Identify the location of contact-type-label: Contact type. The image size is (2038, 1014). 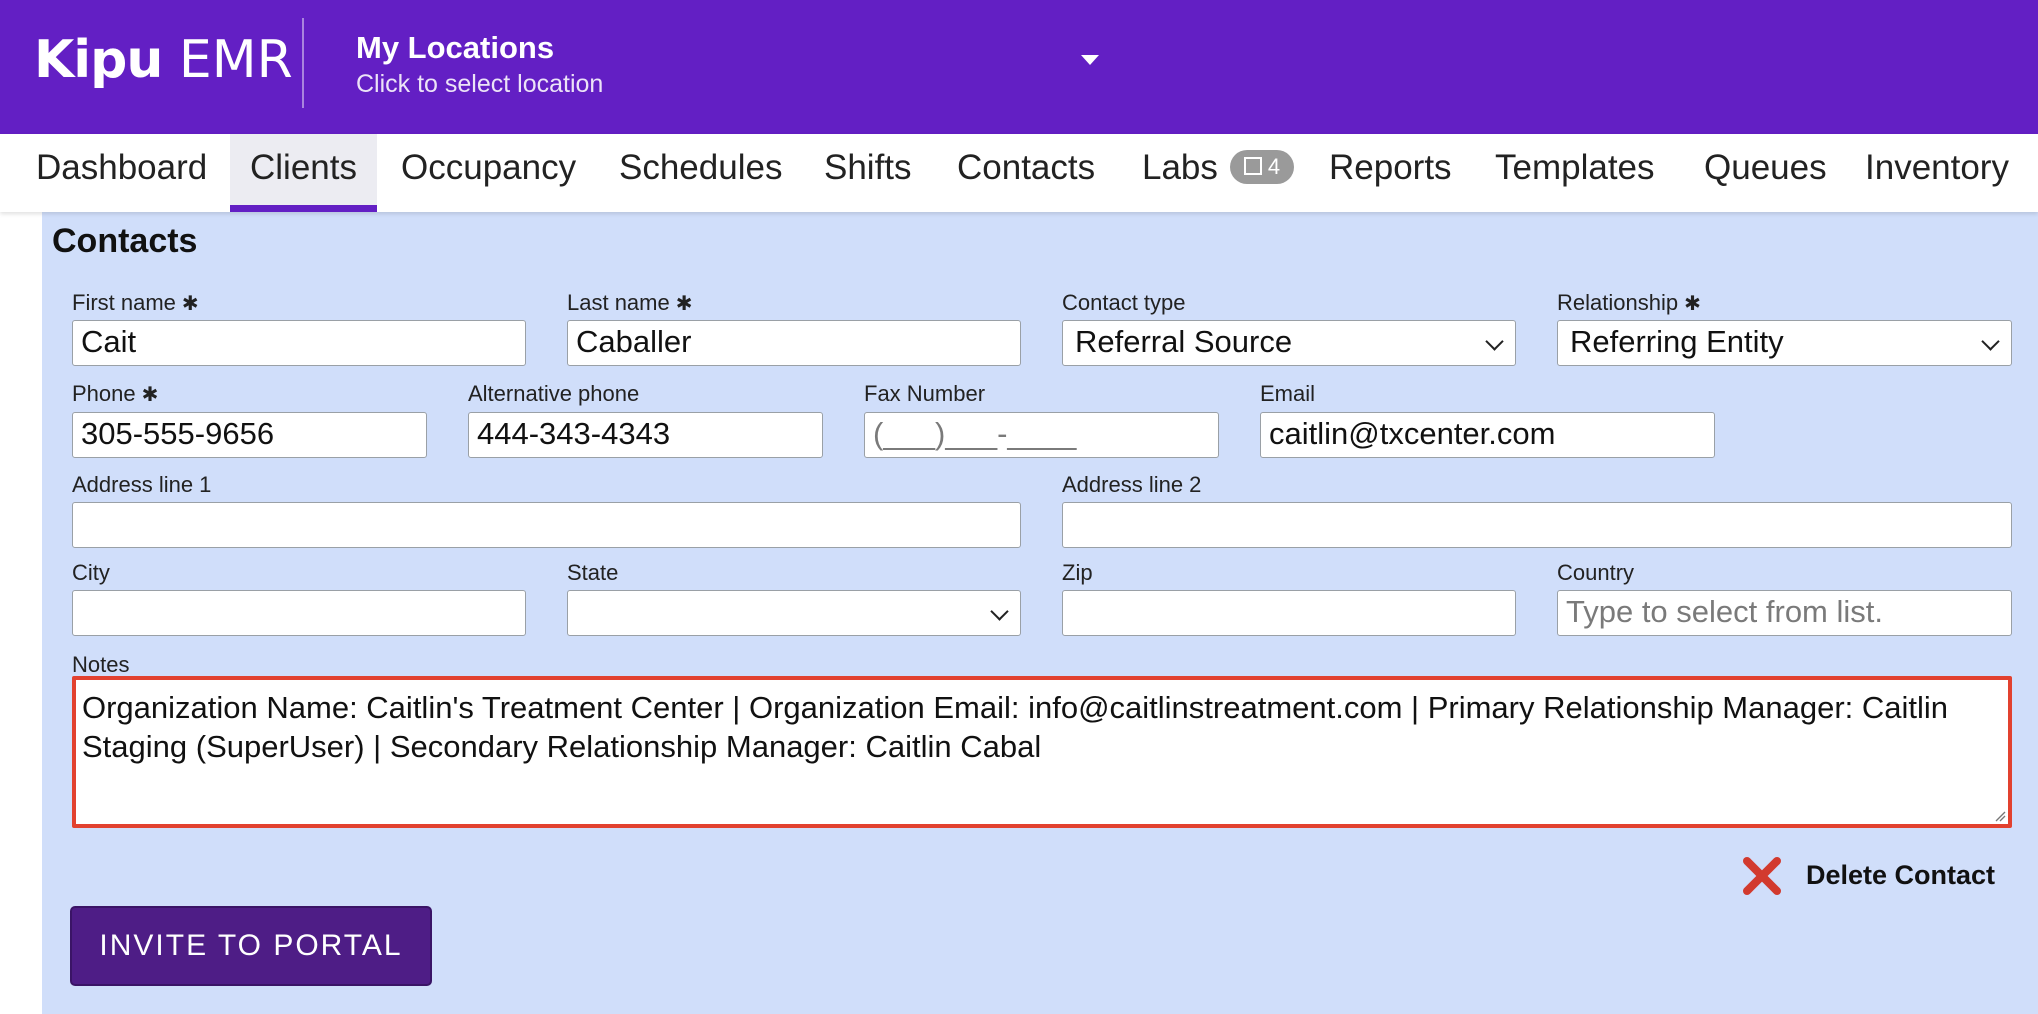
(1124, 302).